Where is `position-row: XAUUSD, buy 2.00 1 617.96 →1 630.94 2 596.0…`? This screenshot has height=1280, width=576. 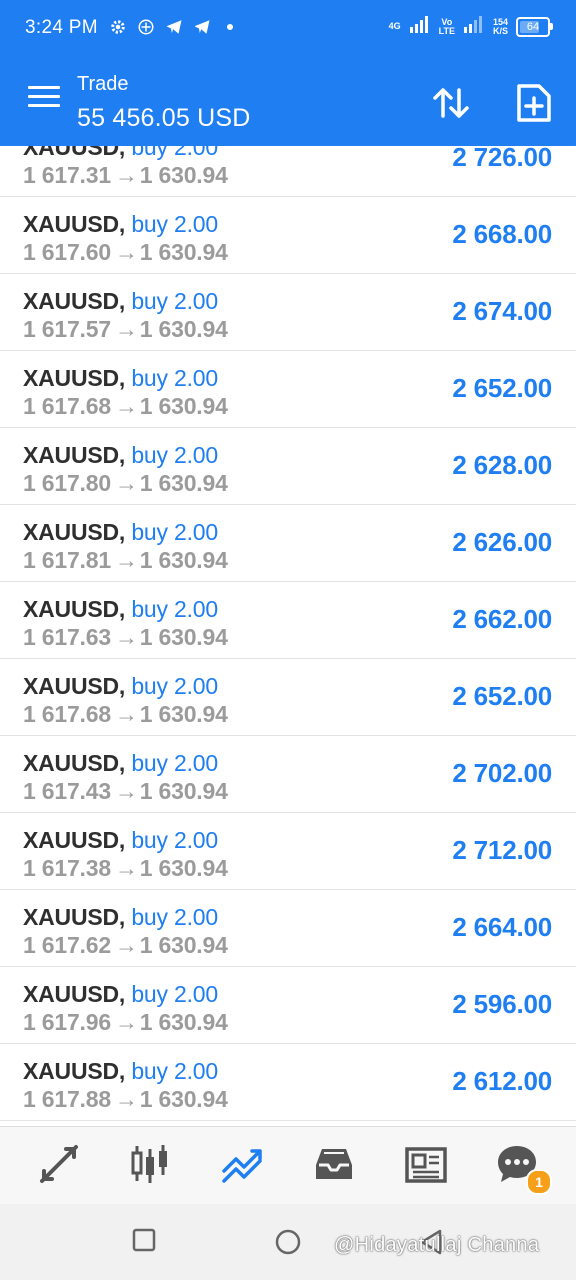
position-row: XAUUSD, buy 2.00 1 617.96 →1 630.94 2 596.0… is located at coordinates (288, 1005).